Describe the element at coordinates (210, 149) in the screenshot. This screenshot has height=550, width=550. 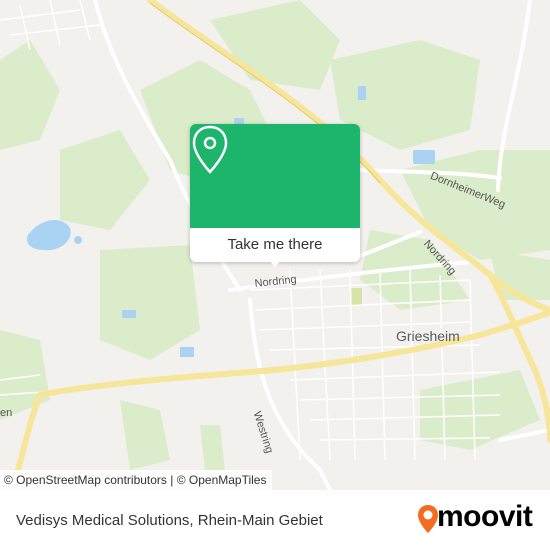
I see `location-pin-icon` at that location.